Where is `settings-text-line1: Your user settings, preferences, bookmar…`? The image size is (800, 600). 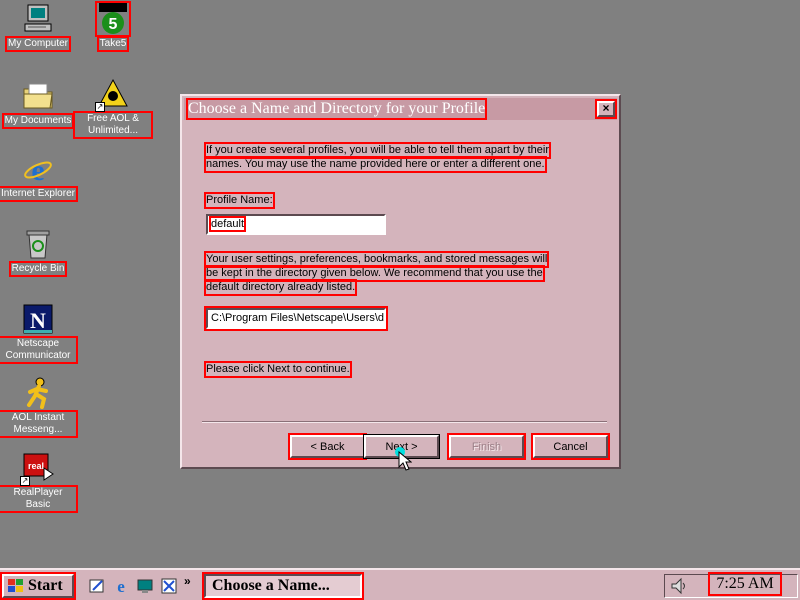 settings-text-line1: Your user settings, preferences, bookmar… is located at coordinates (376, 259).